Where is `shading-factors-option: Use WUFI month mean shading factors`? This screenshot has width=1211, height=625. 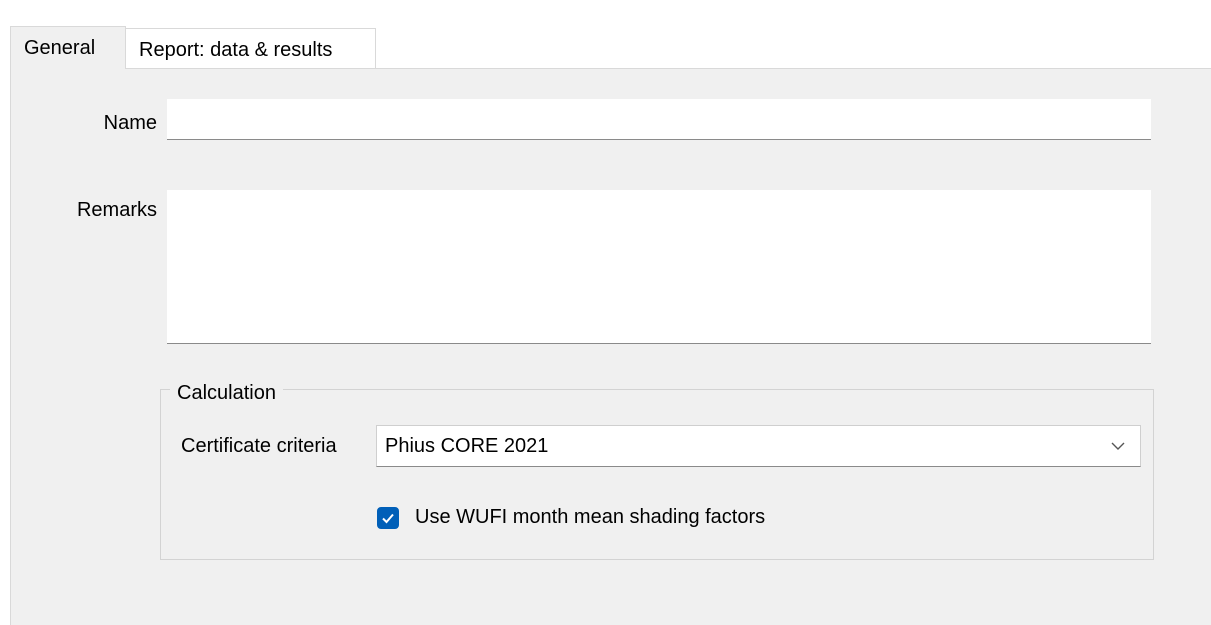 shading-factors-option: Use WUFI month mean shading factors is located at coordinates (571, 517).